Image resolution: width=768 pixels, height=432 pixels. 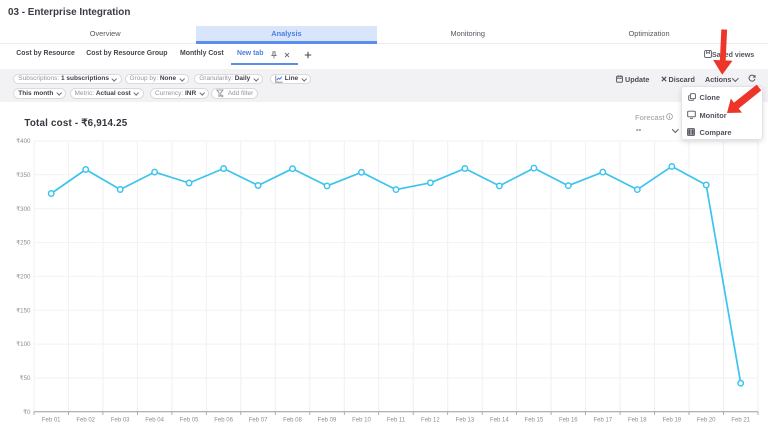 What do you see at coordinates (189, 421) in the screenshot?
I see `svg-text: Feb 05` at bounding box center [189, 421].